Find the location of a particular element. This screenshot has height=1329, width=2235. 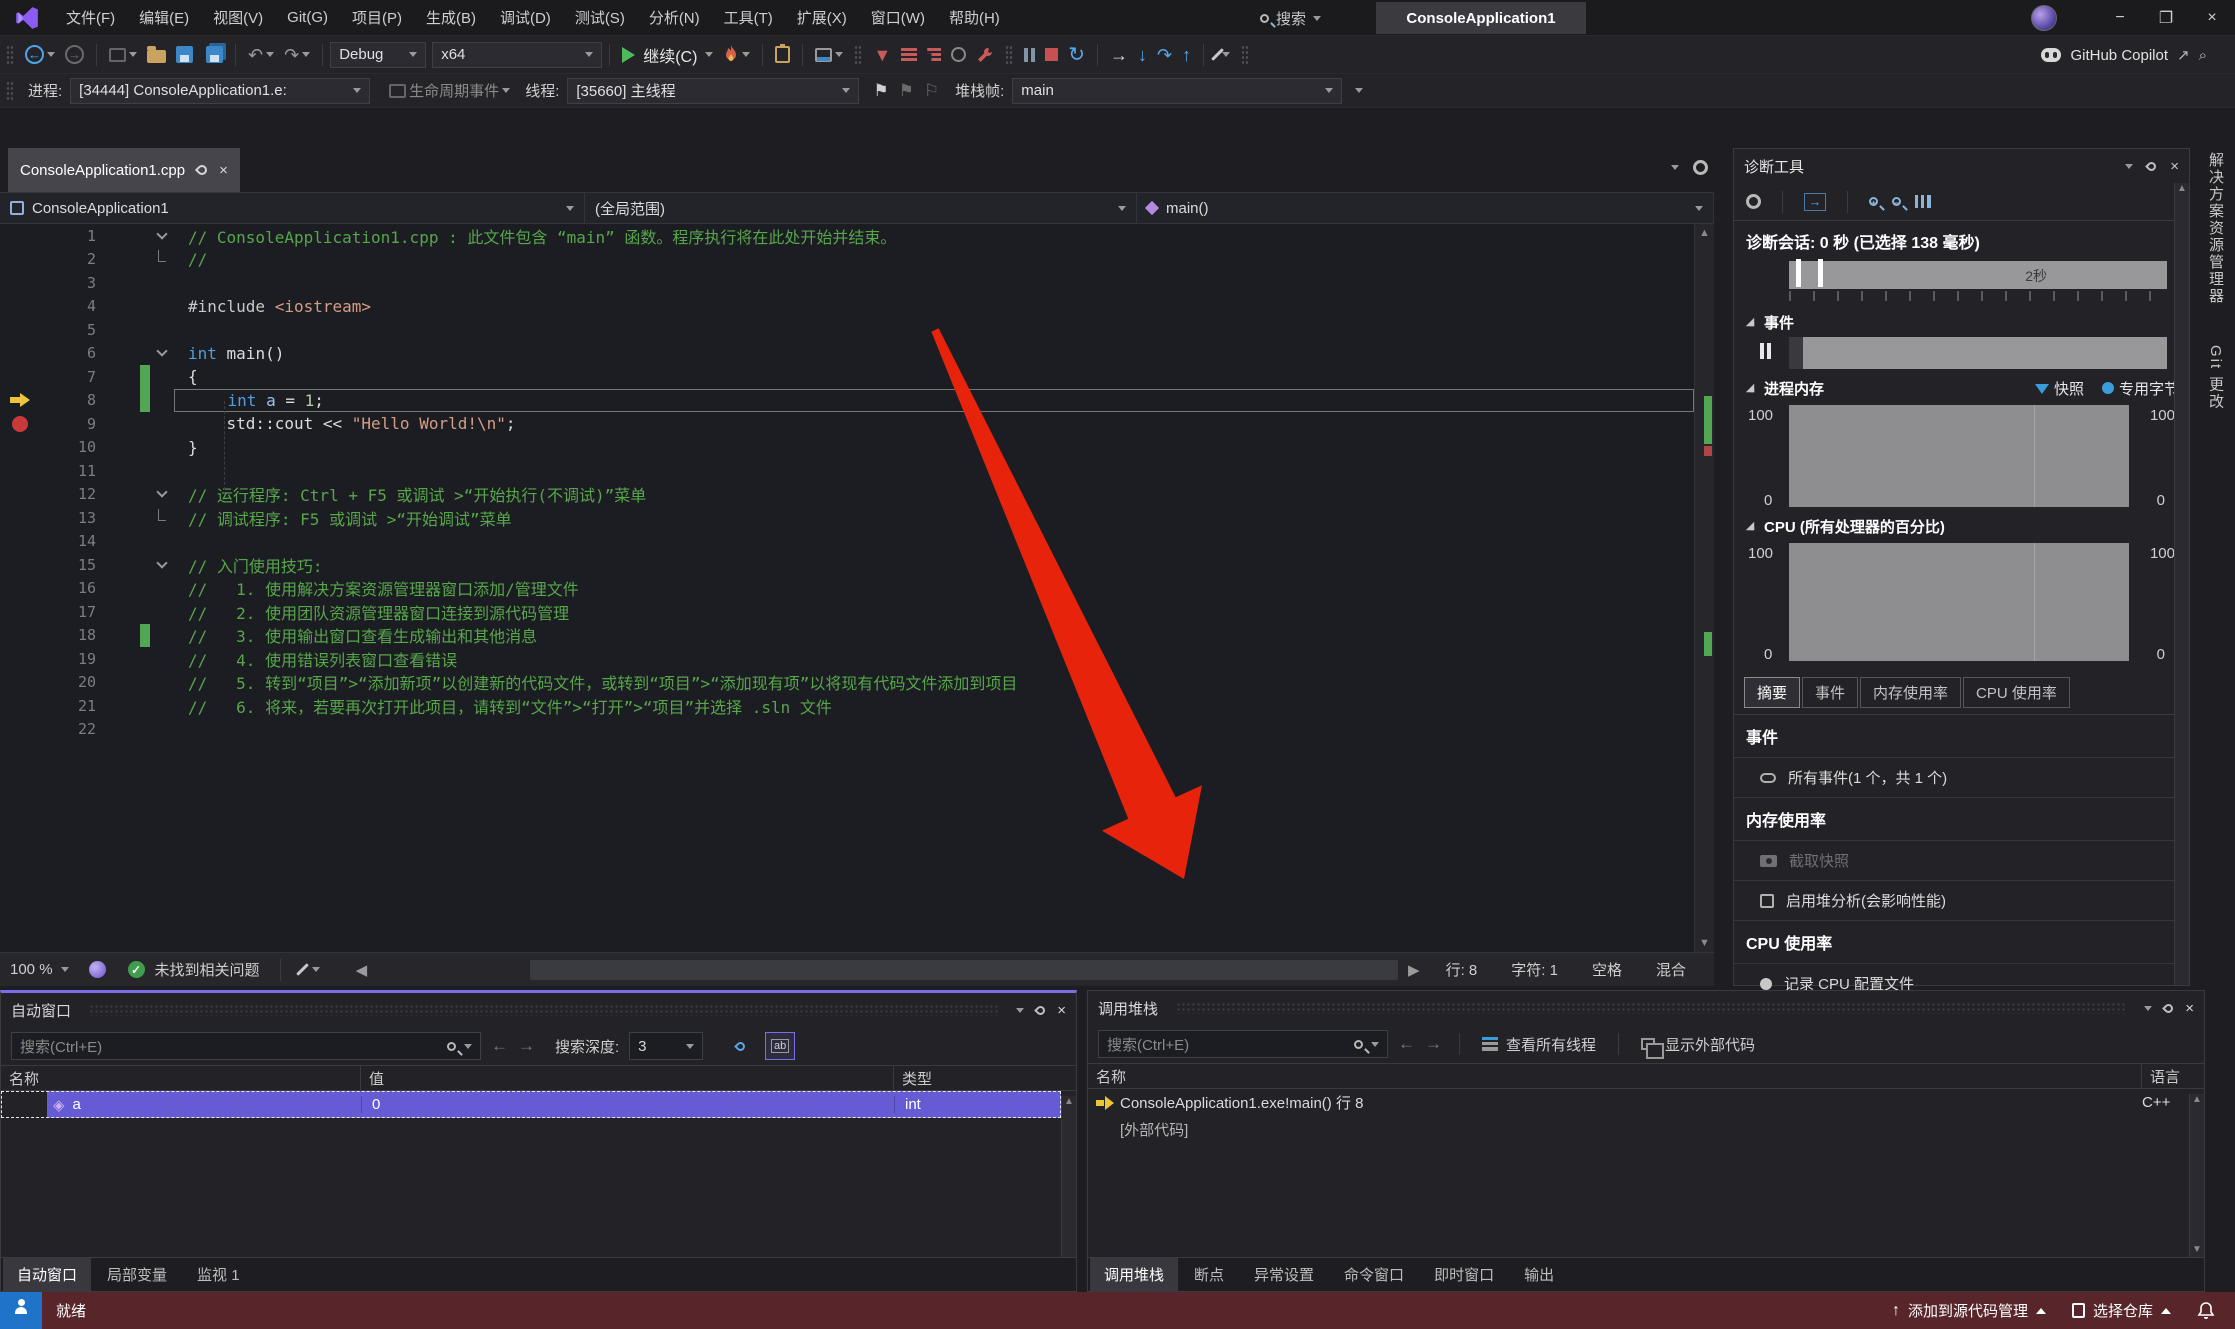

search-box: 搜索 is located at coordinates (1290, 18).